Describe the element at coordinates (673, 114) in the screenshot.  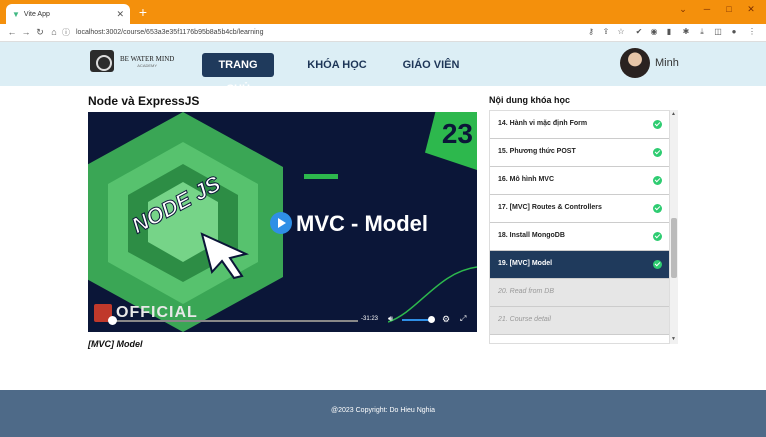
I see `scroll-up-arrow-icon: ▲` at that location.